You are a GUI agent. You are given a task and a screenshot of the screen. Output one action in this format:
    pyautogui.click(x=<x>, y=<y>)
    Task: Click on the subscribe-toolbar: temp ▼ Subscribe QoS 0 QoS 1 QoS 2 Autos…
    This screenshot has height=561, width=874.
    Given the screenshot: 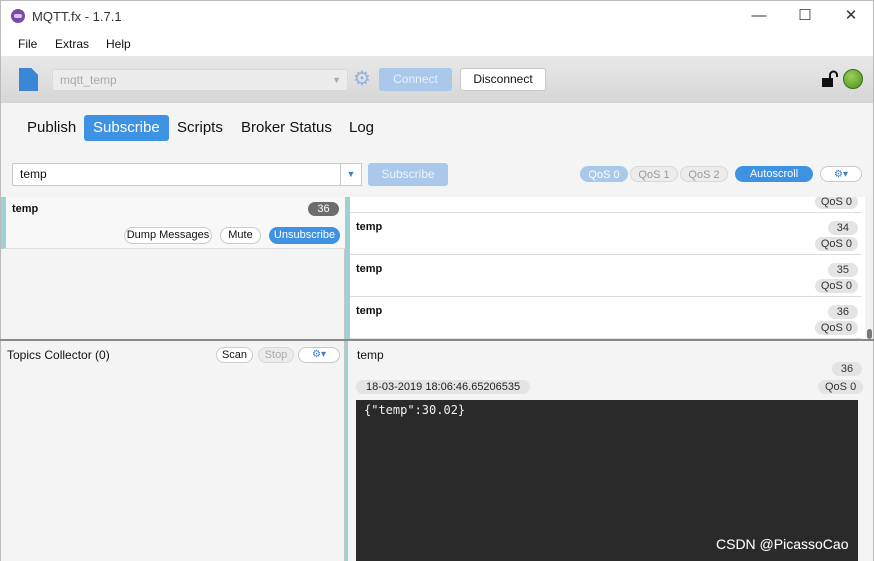 What is the action you would take?
    pyautogui.click(x=437, y=176)
    